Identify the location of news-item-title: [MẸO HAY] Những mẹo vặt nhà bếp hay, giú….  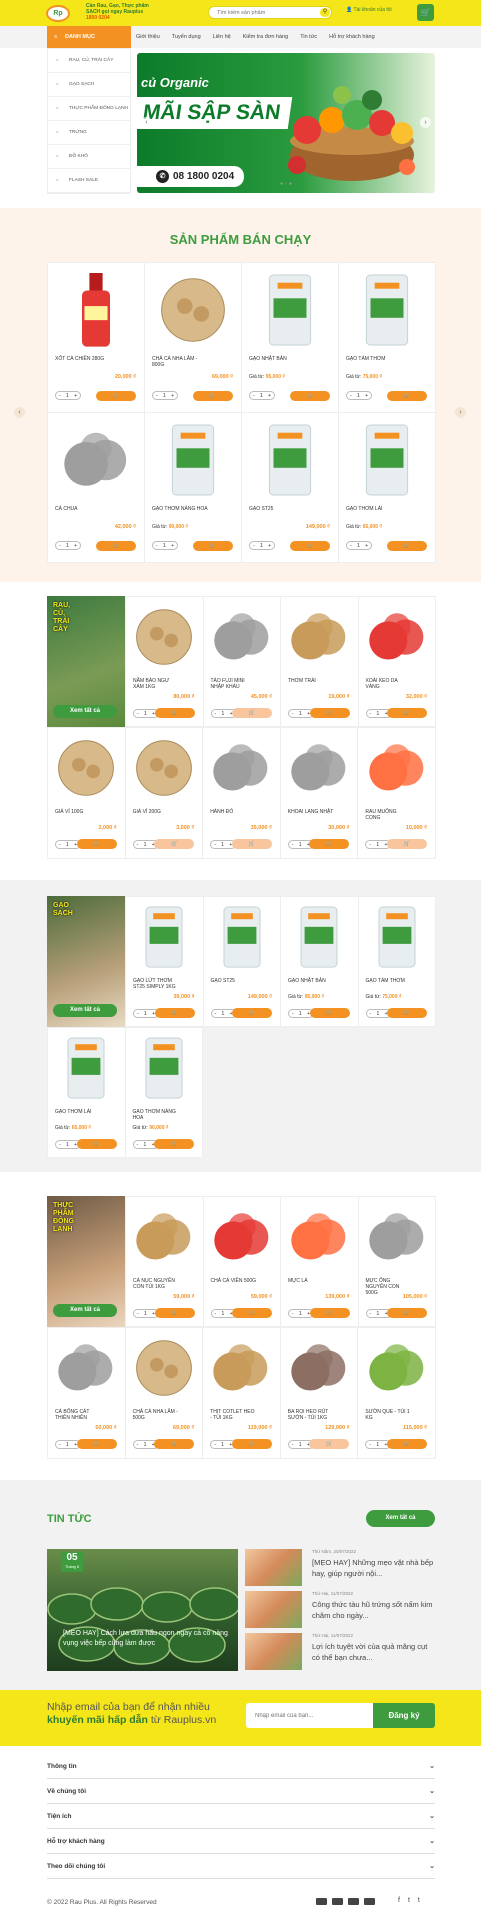
(373, 1568).